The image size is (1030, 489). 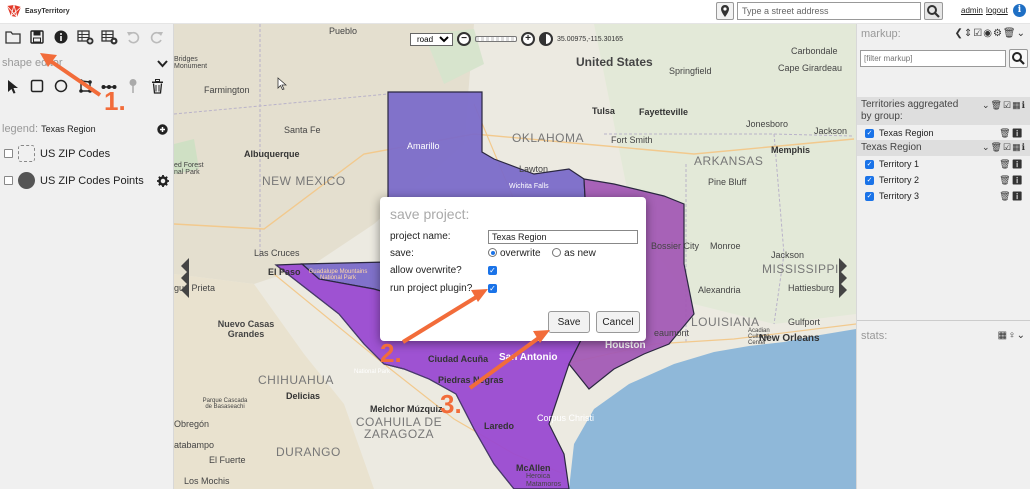 What do you see at coordinates (26, 180) in the screenshot?
I see `point-symbol` at bounding box center [26, 180].